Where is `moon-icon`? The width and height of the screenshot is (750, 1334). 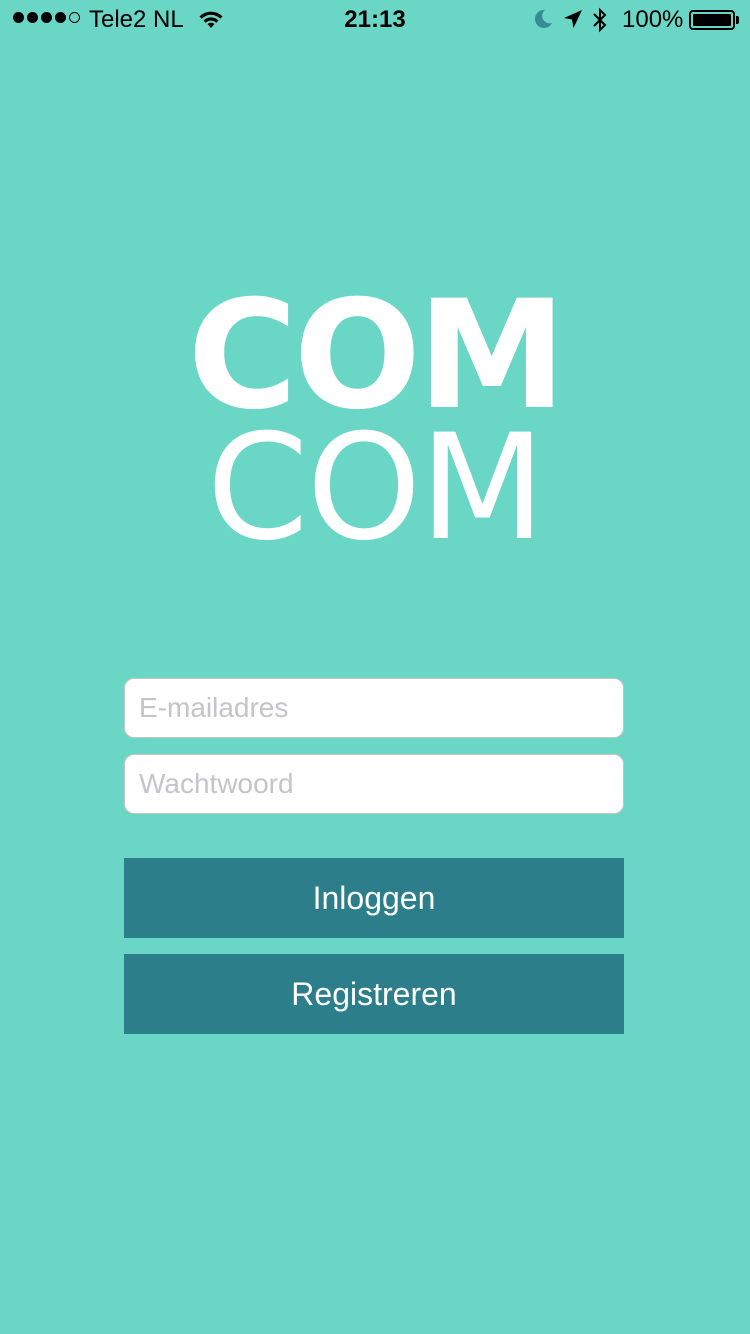
moon-icon is located at coordinates (543, 22).